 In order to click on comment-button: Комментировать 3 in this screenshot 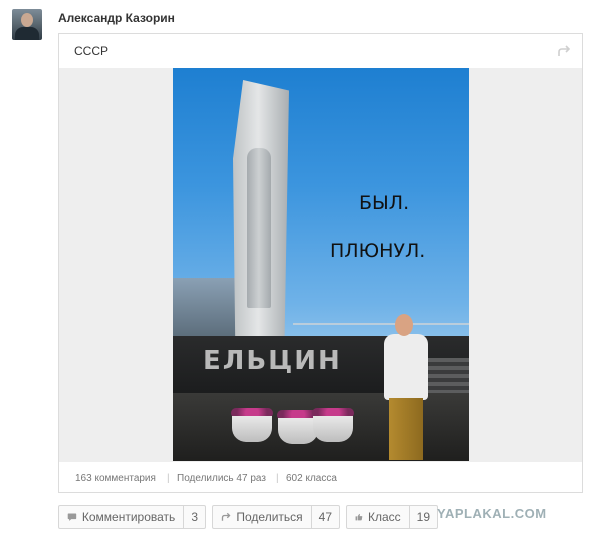, I will do `click(132, 517)`.